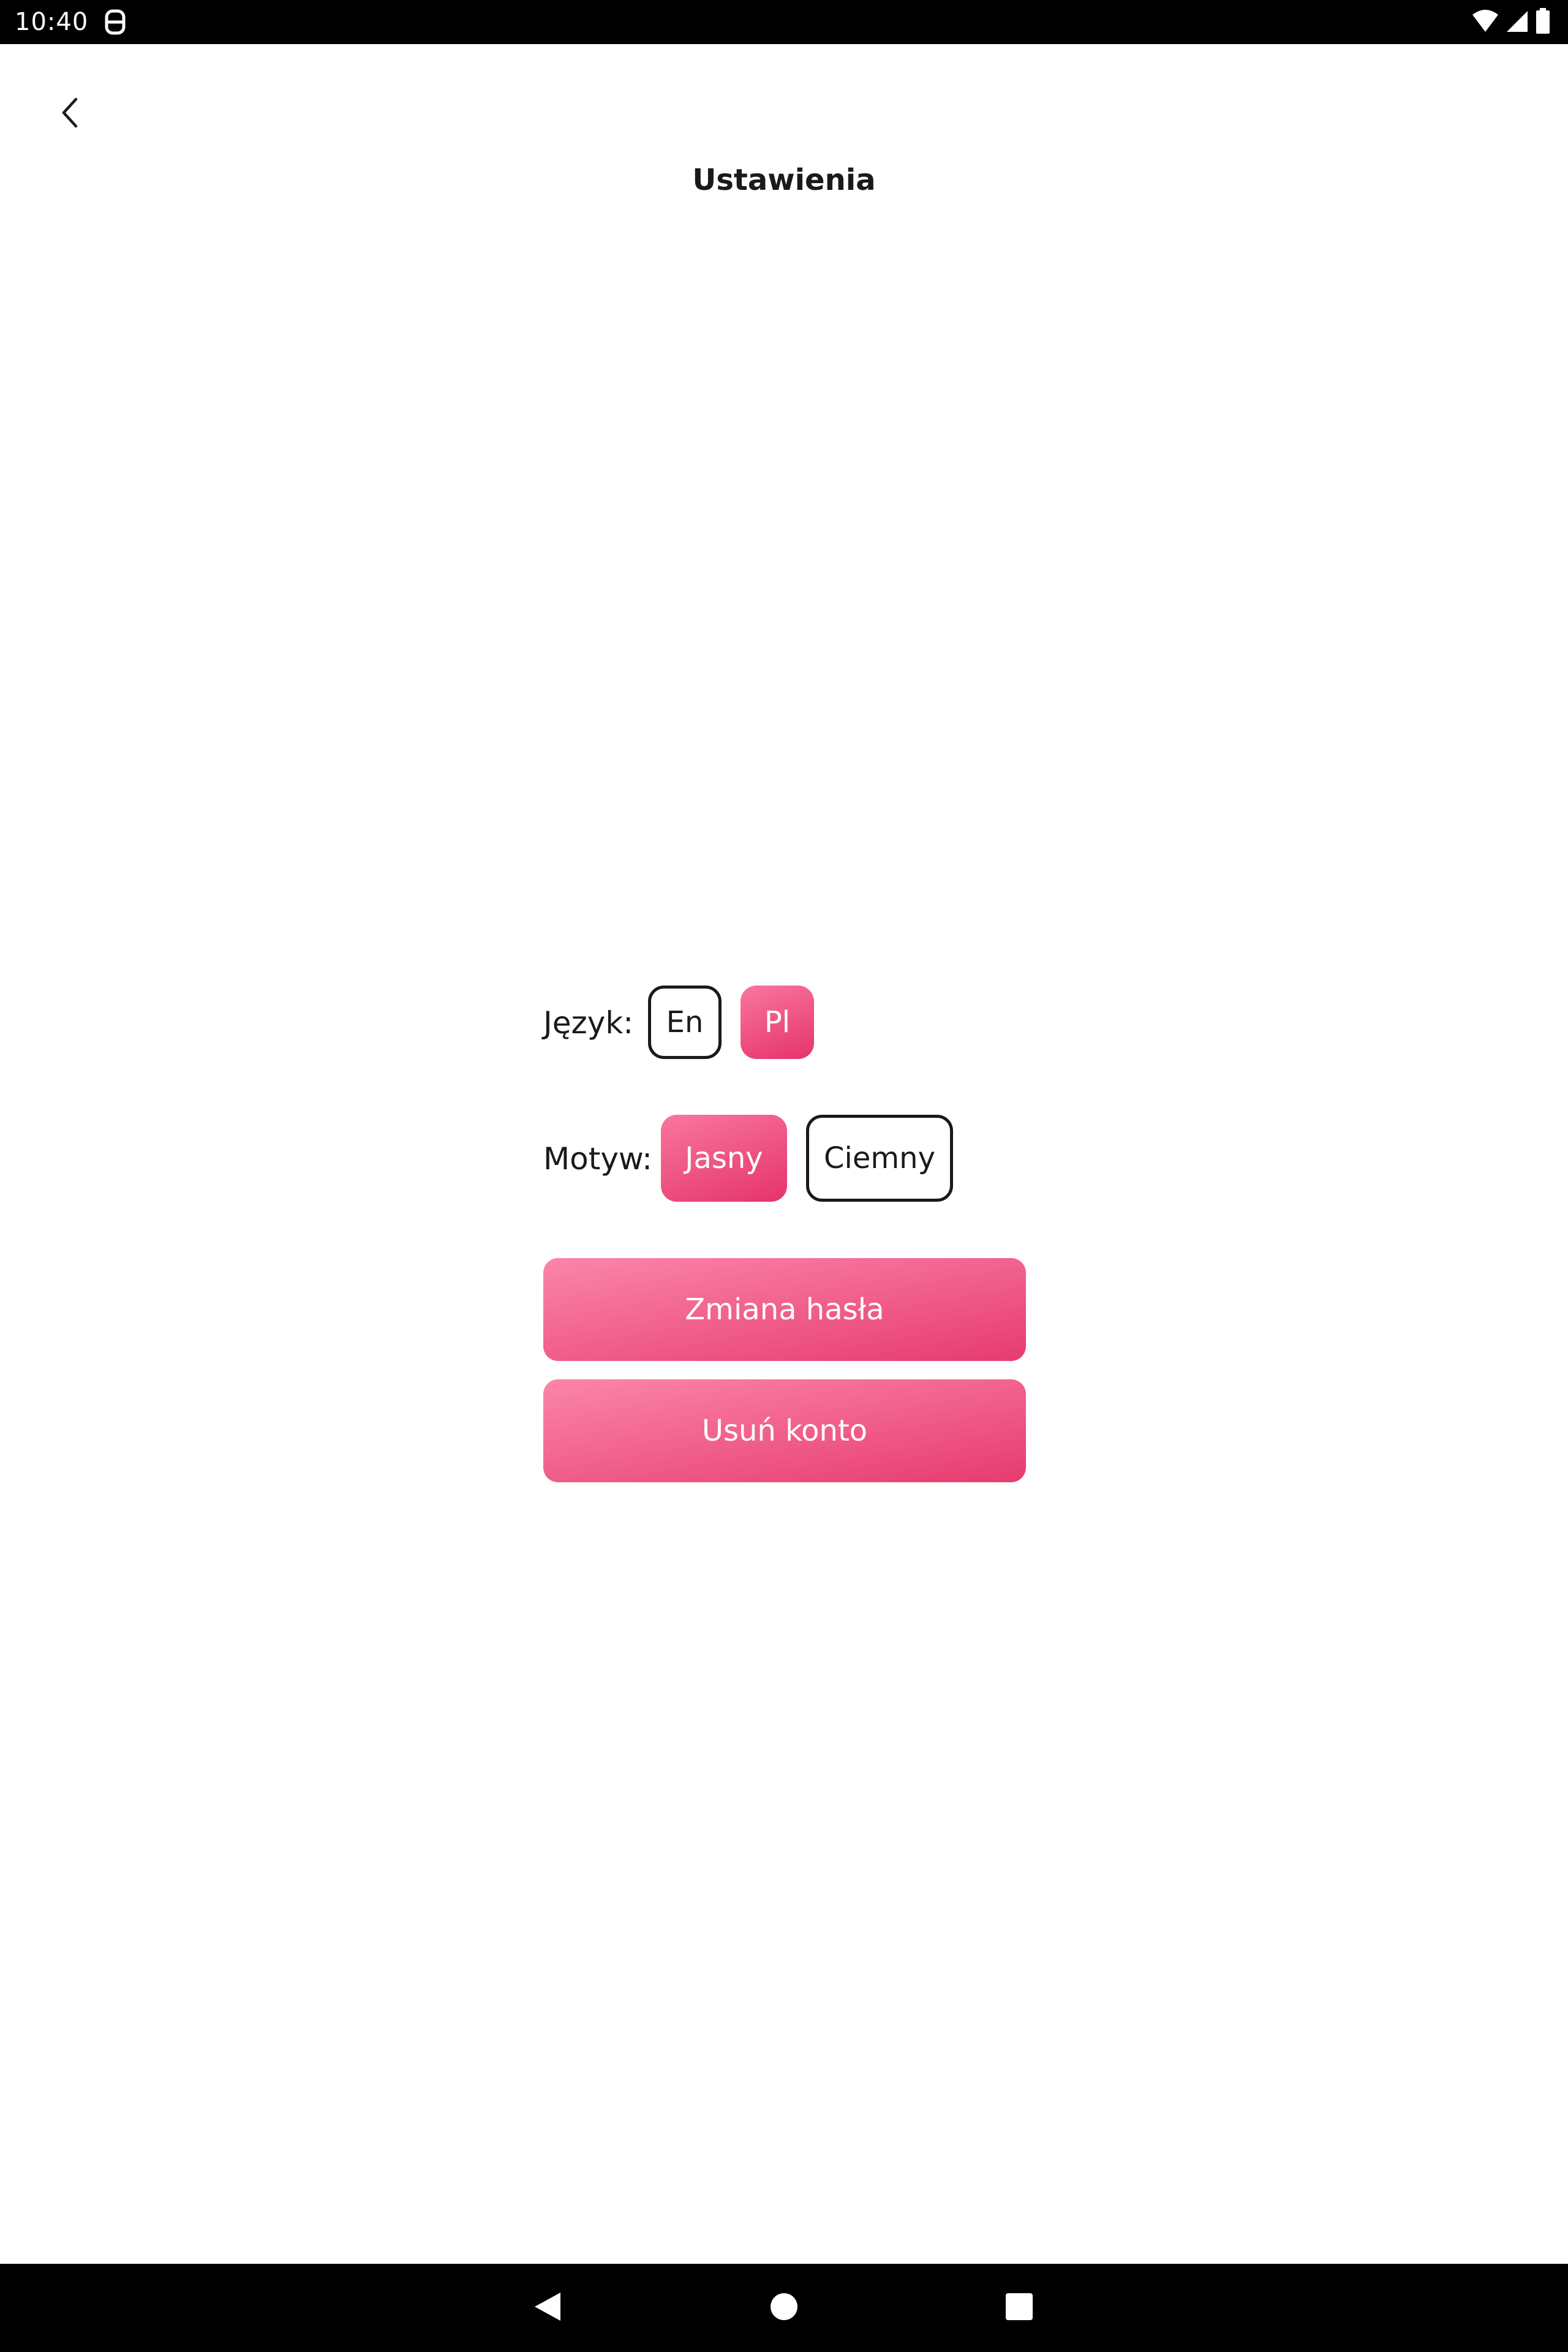  What do you see at coordinates (784, 180) in the screenshot?
I see `page-title: Ustawienia` at bounding box center [784, 180].